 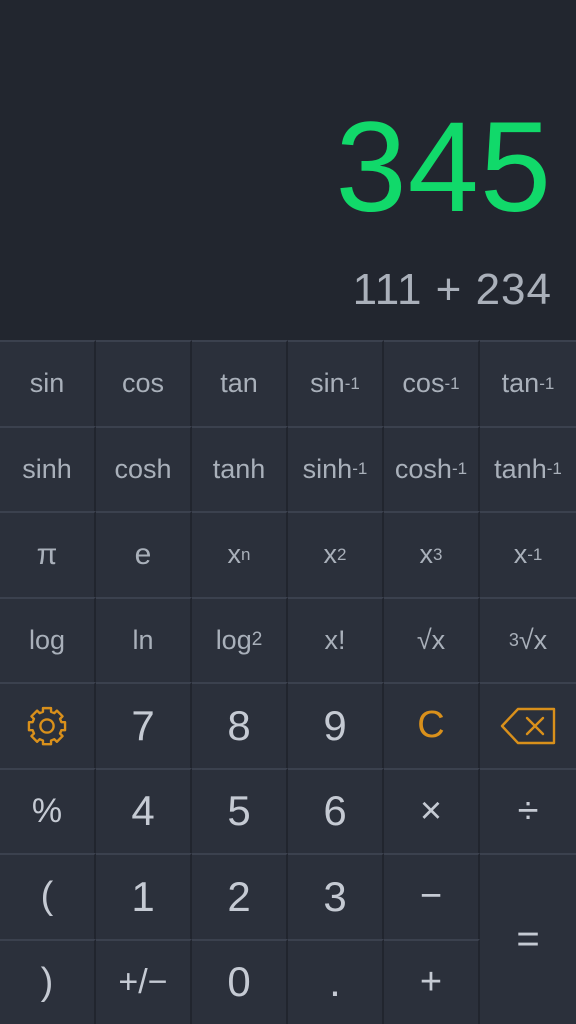 What do you see at coordinates (144, 725) in the screenshot?
I see `key-7: 7` at bounding box center [144, 725].